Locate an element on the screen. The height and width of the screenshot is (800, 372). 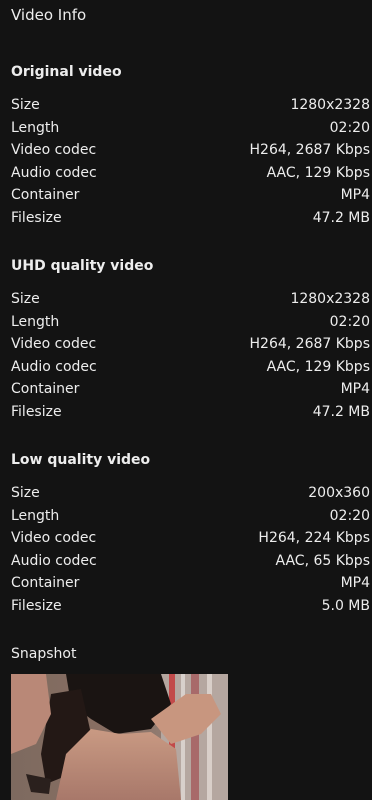
info-row-size: Size 200x360 is located at coordinates (190, 493).